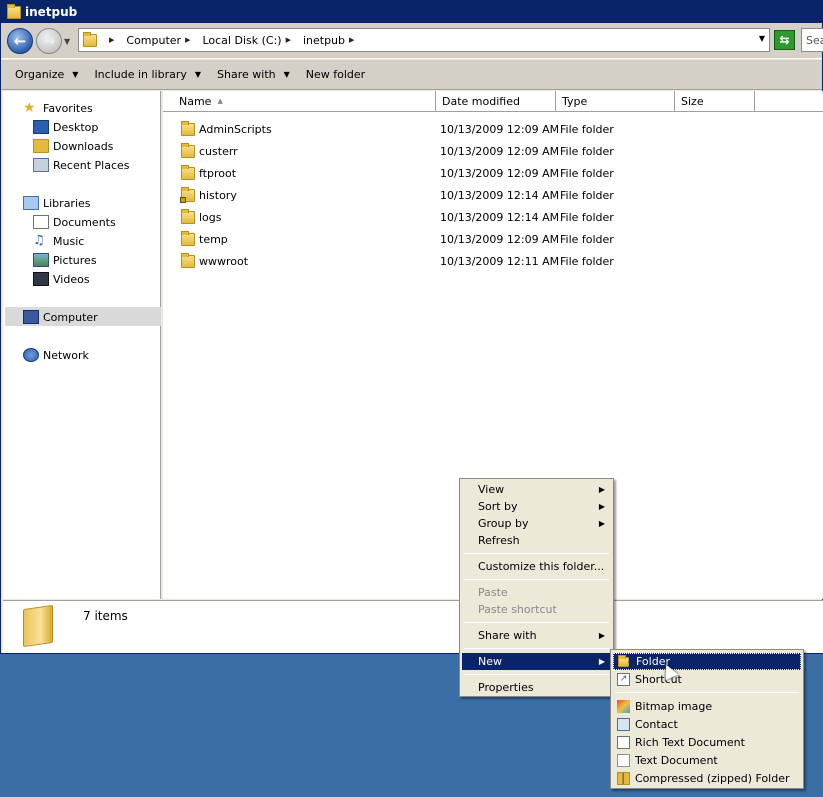  Describe the element at coordinates (29, 108) in the screenshot. I see `star-icon: ★` at that location.